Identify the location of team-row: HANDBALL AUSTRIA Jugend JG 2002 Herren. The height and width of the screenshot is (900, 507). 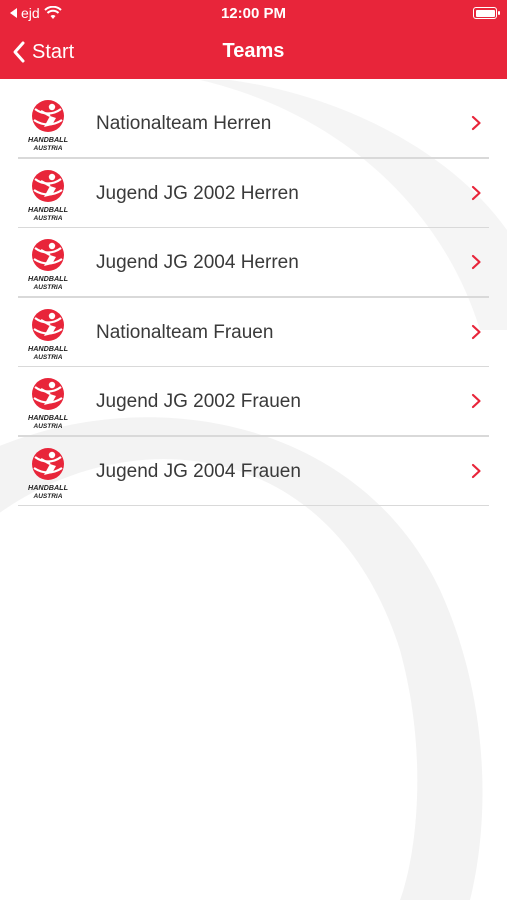
(253, 193).